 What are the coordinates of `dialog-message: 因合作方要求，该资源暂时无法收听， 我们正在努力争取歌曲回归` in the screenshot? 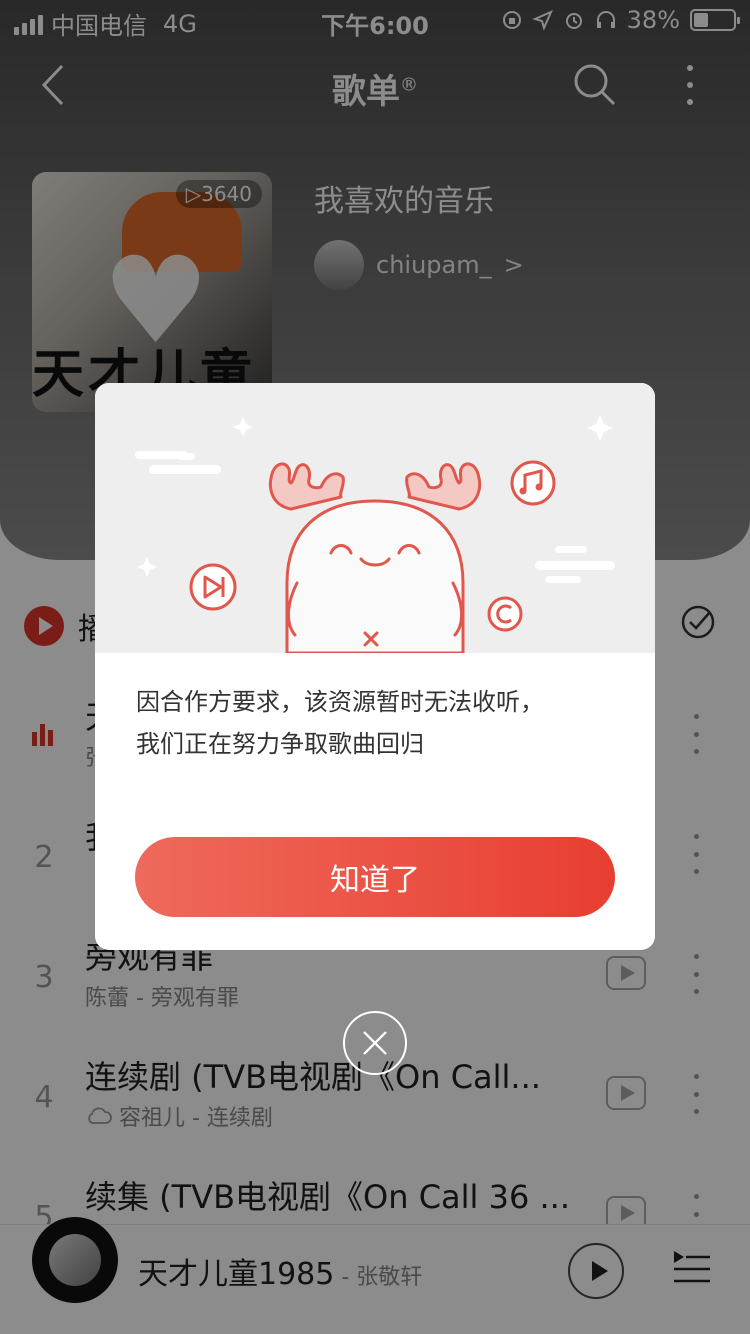 It's located at (340, 723).